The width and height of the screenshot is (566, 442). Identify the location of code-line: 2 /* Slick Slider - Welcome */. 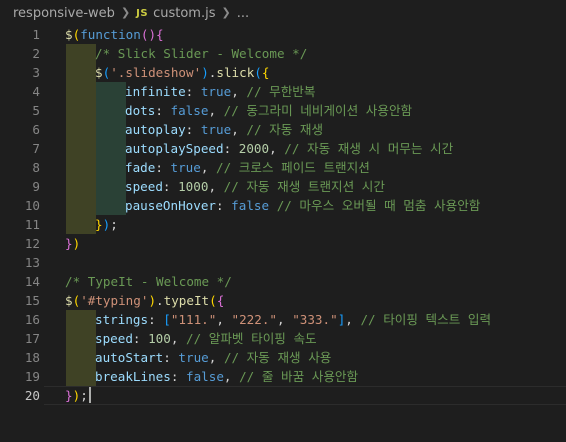
(283, 53).